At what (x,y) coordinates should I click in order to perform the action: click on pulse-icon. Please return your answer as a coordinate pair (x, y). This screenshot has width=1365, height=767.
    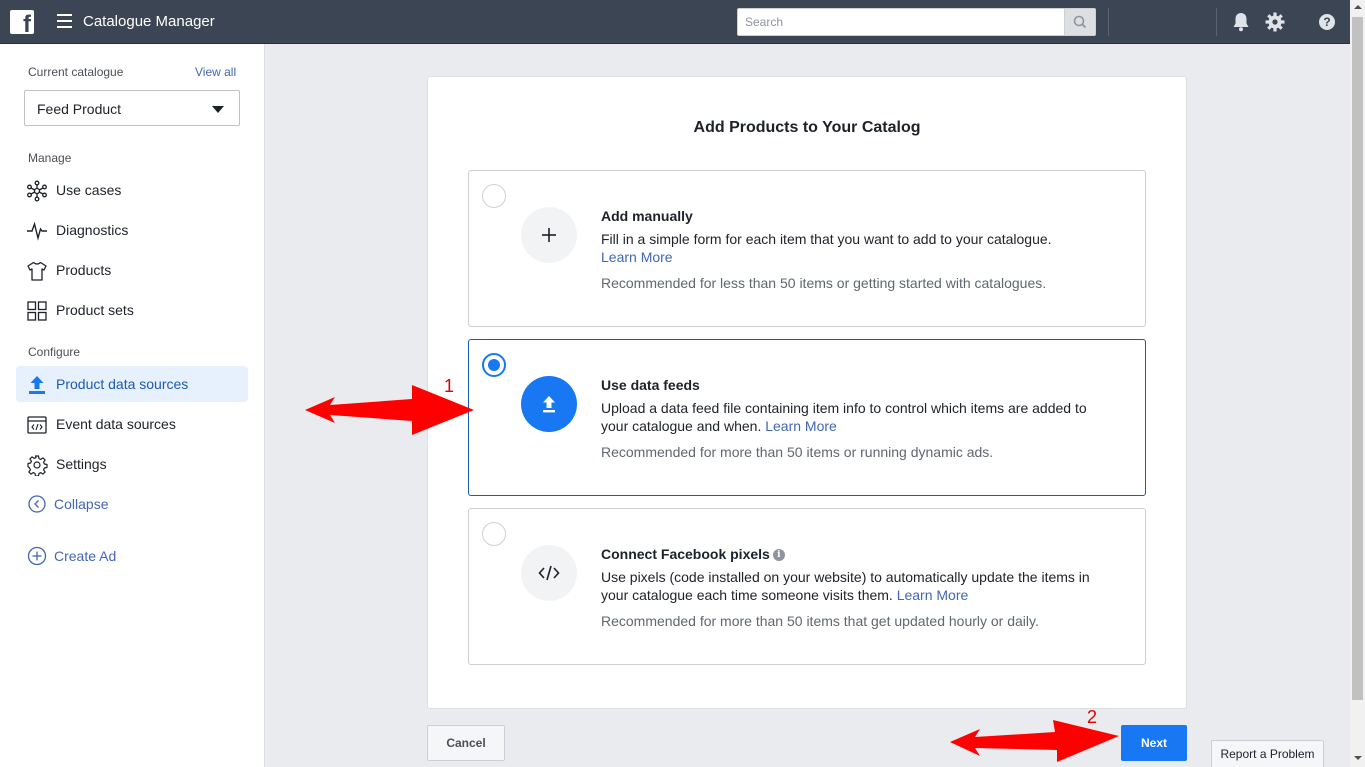
    Looking at the image, I should click on (37, 231).